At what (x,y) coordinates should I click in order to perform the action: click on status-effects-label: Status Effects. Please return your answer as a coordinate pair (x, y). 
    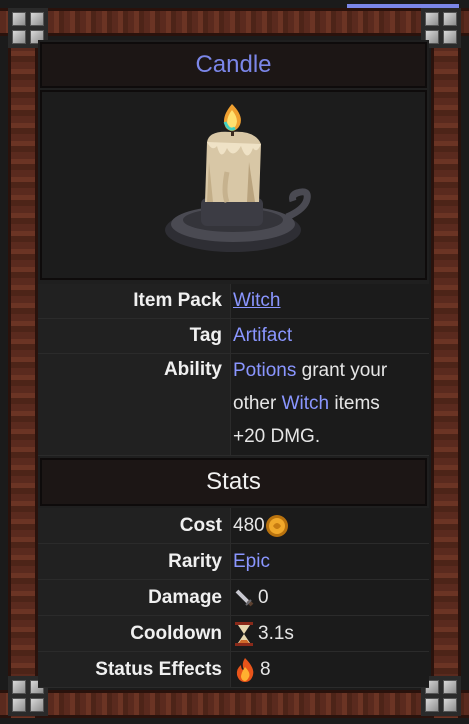
    Looking at the image, I should click on (134, 670).